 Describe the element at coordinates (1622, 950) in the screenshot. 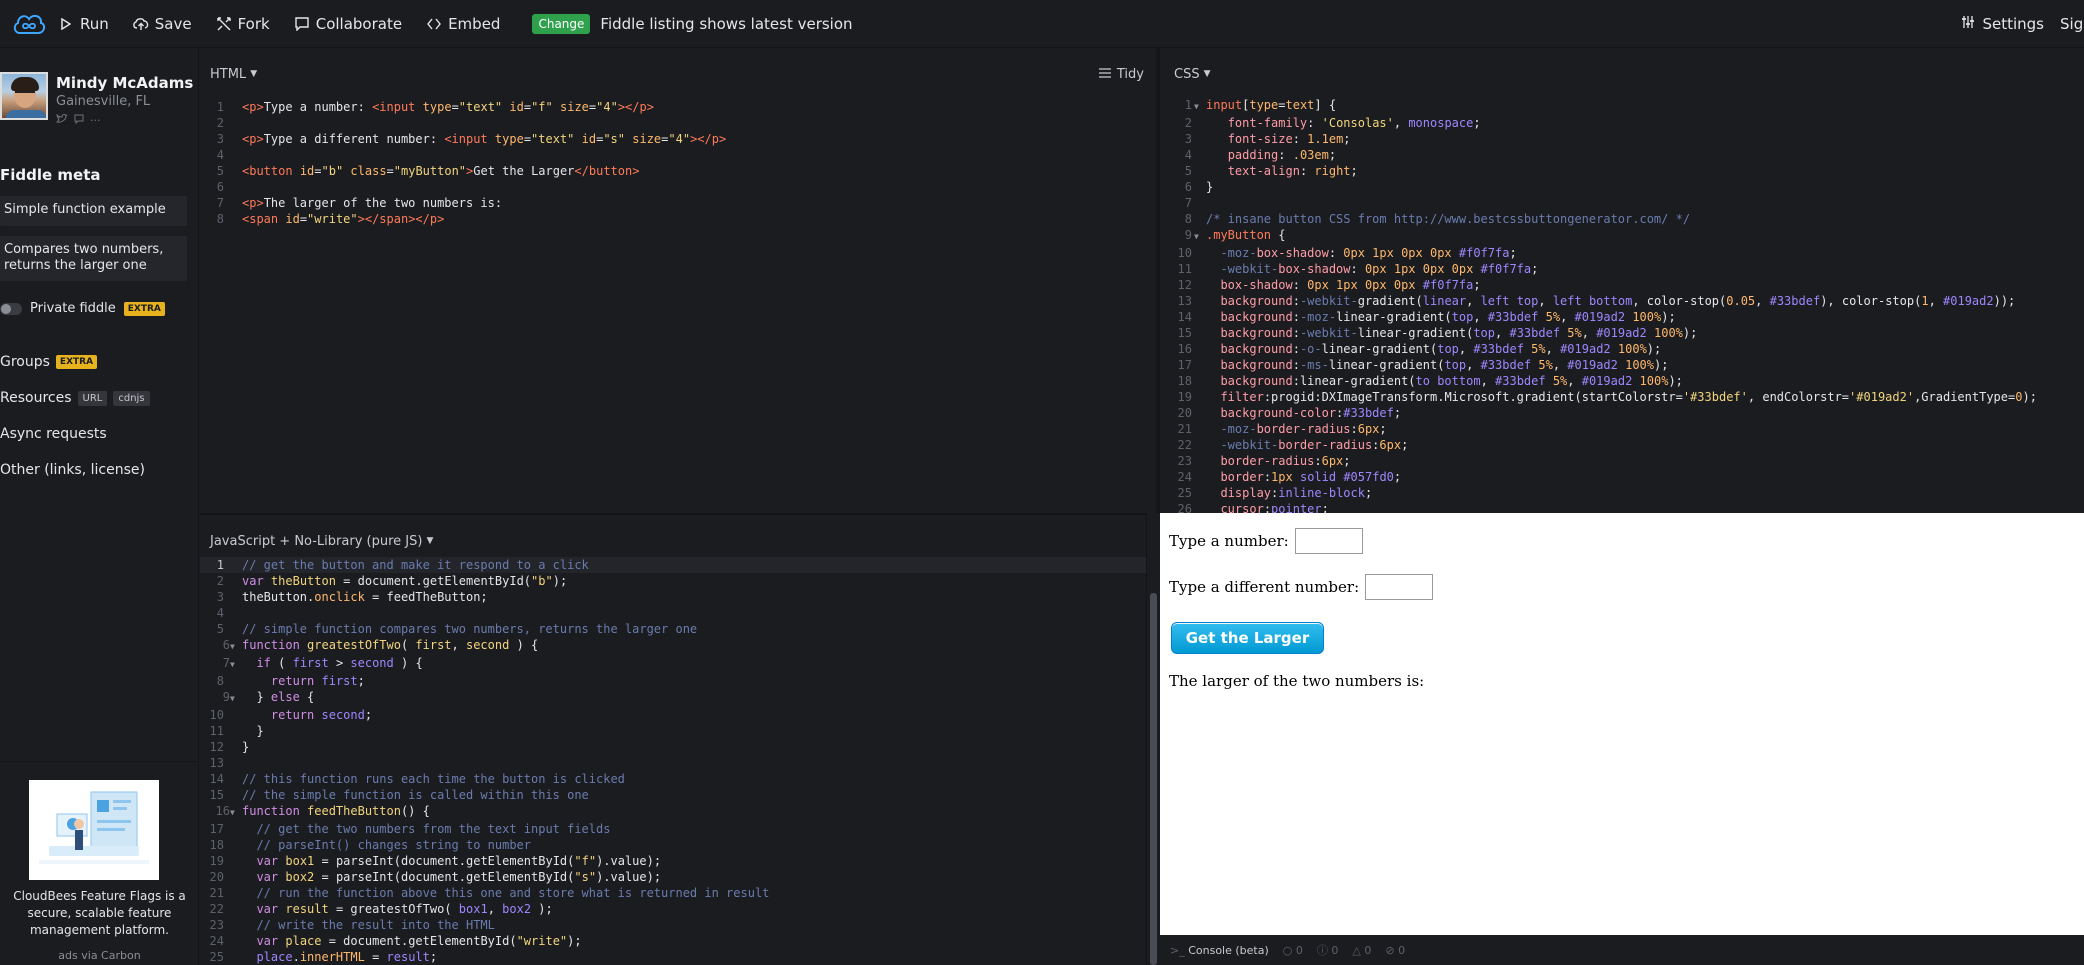

I see `console-bar: >_ Console (beta) ○ 0 ⓘ 0 △ 0 ⊘ 0` at that location.